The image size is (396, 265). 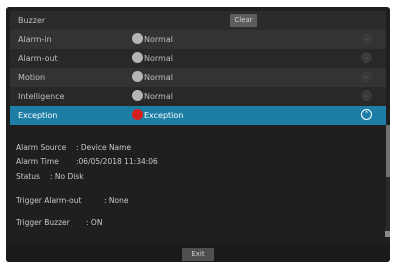 What do you see at coordinates (198, 77) in the screenshot?
I see `alarm-row-motion: Motion Normal ⌄` at bounding box center [198, 77].